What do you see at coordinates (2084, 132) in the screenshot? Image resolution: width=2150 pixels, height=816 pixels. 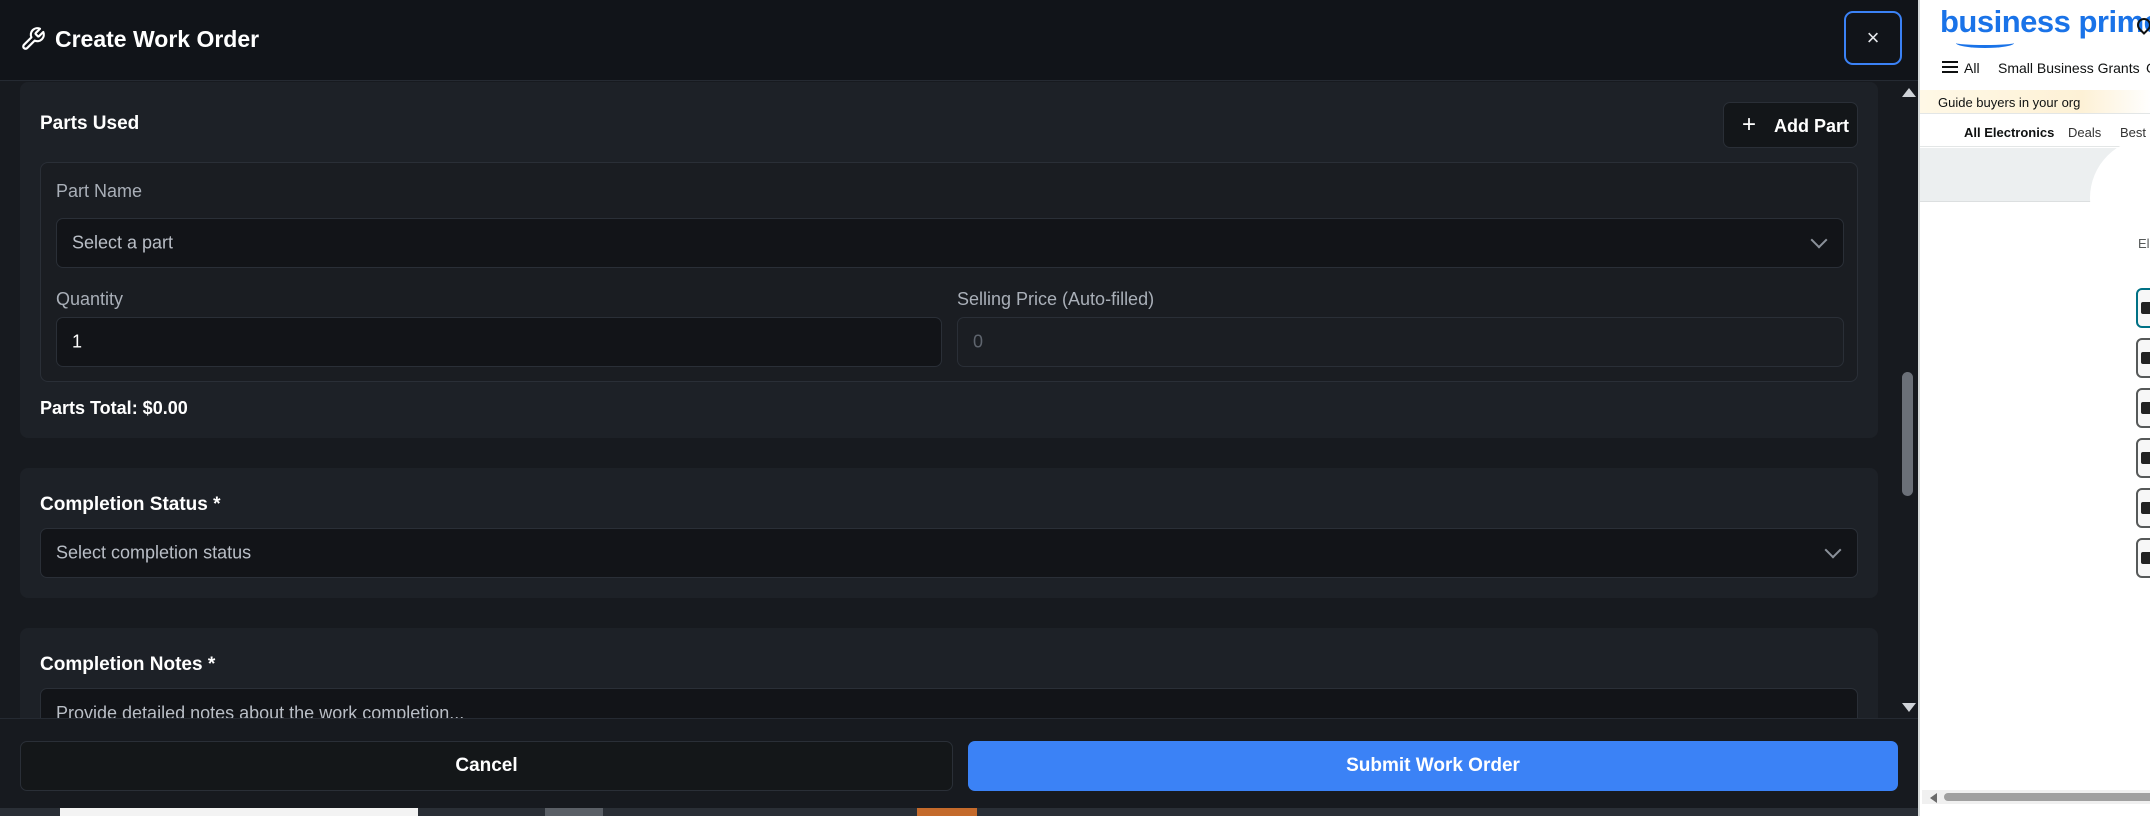 I see `sub-nav-deals: Deals` at bounding box center [2084, 132].